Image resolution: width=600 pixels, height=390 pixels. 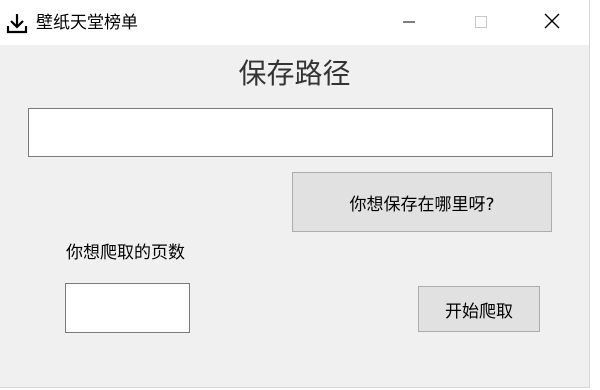 What do you see at coordinates (17, 23) in the screenshot?
I see `download-icon` at bounding box center [17, 23].